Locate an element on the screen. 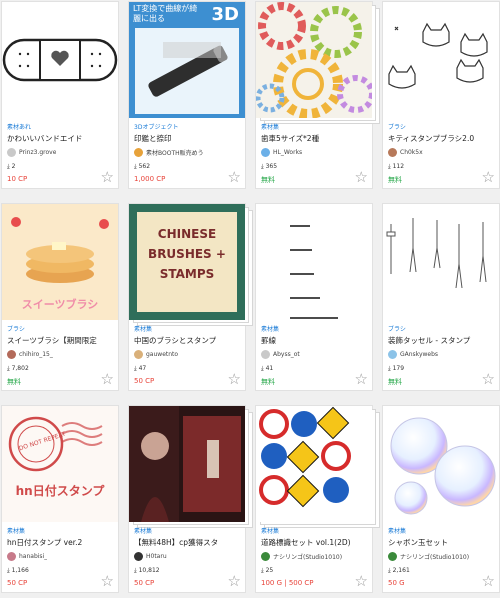 This screenshot has width=500, height=598. download-count: ⤓ 41 is located at coordinates (267, 369).